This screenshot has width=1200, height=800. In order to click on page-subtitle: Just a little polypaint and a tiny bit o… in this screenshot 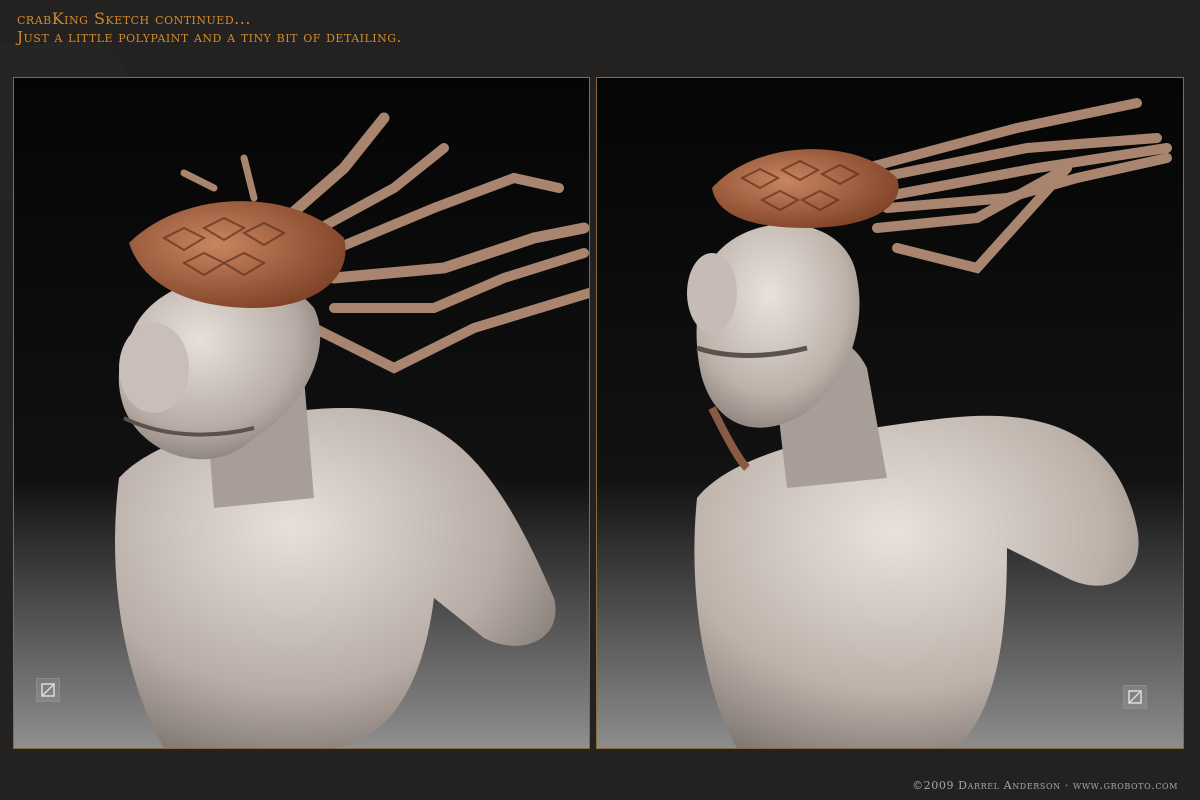, I will do `click(209, 37)`.